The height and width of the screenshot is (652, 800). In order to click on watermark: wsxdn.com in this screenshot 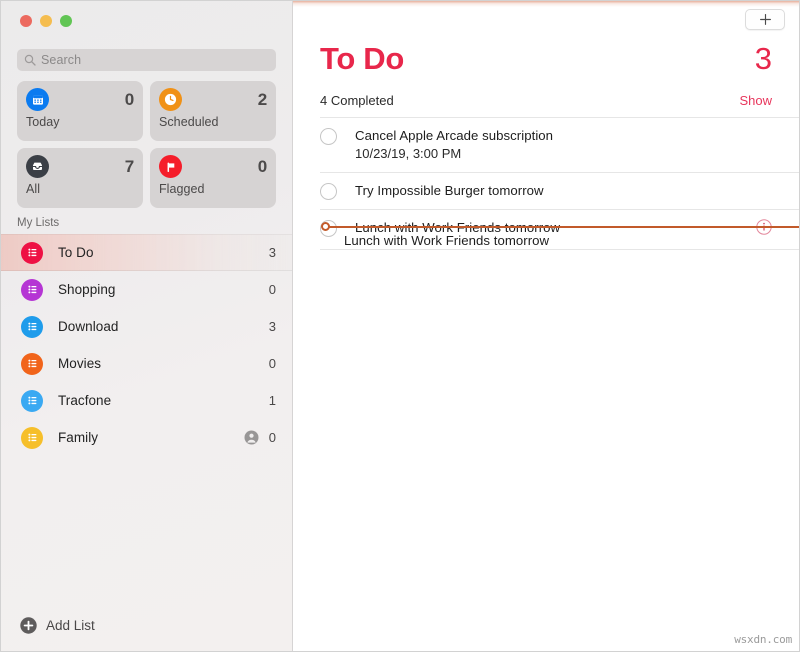, I will do `click(763, 639)`.